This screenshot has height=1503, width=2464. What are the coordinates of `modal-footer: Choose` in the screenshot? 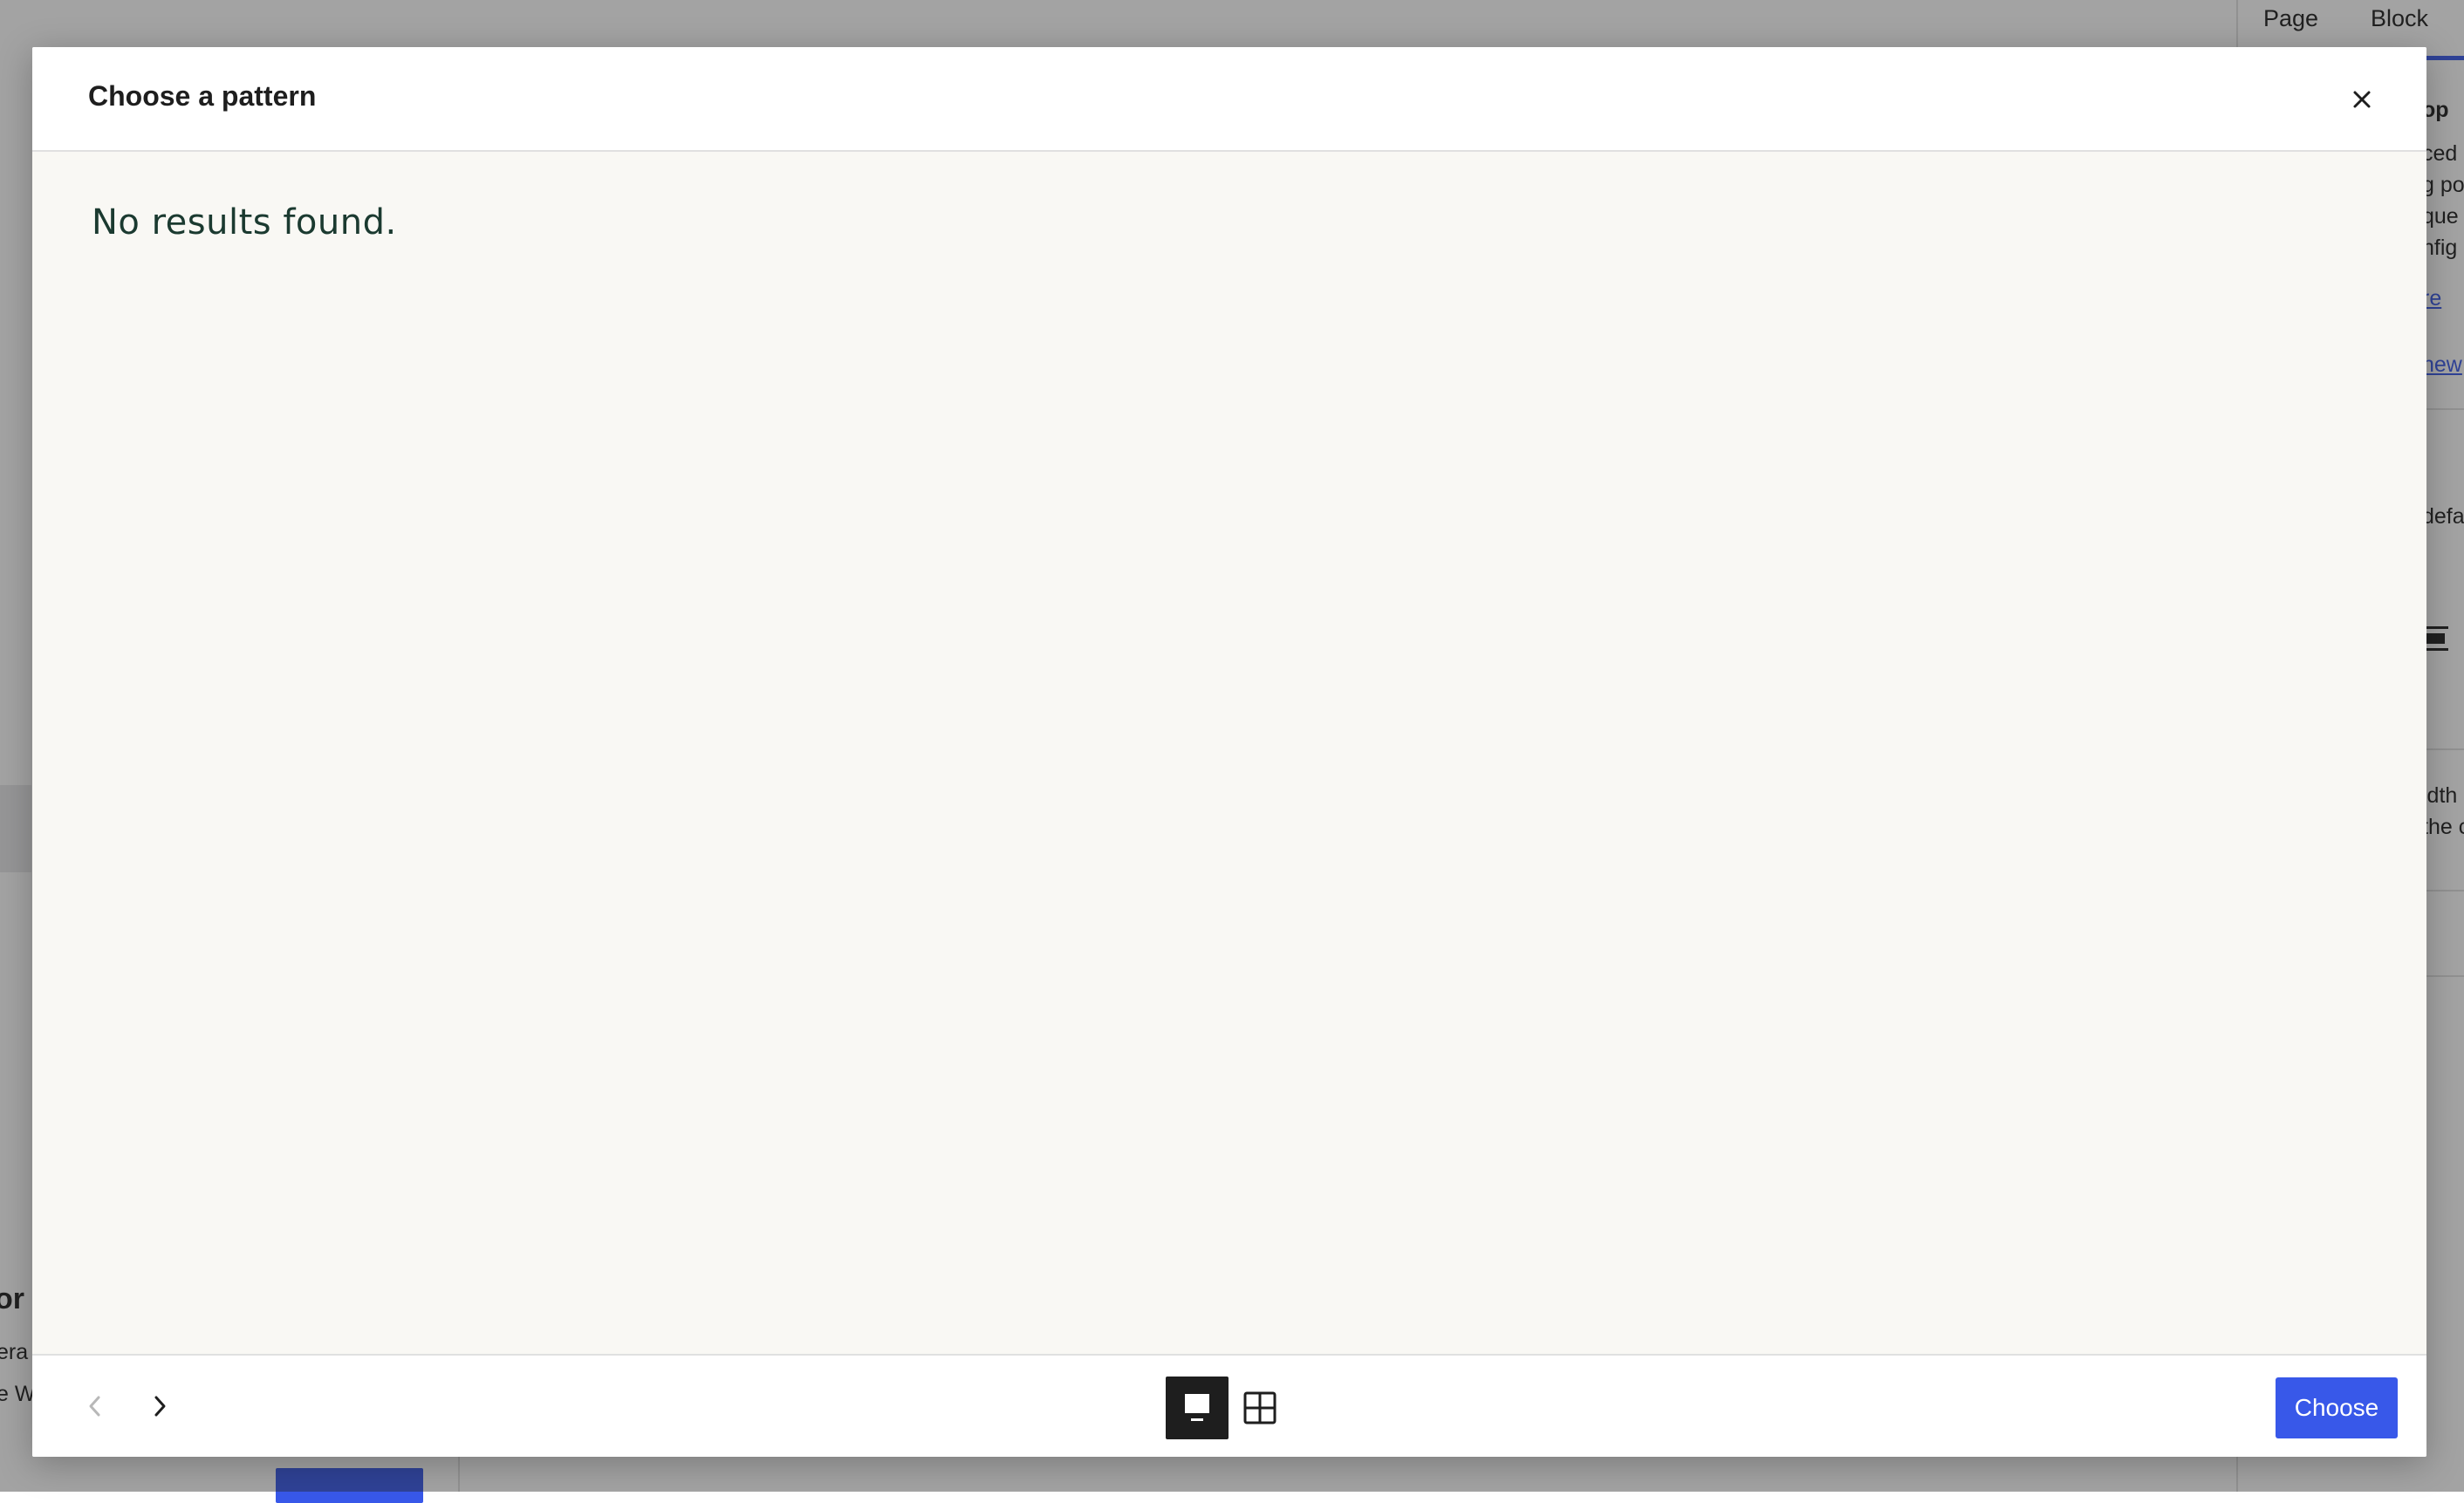 It's located at (1229, 1405).